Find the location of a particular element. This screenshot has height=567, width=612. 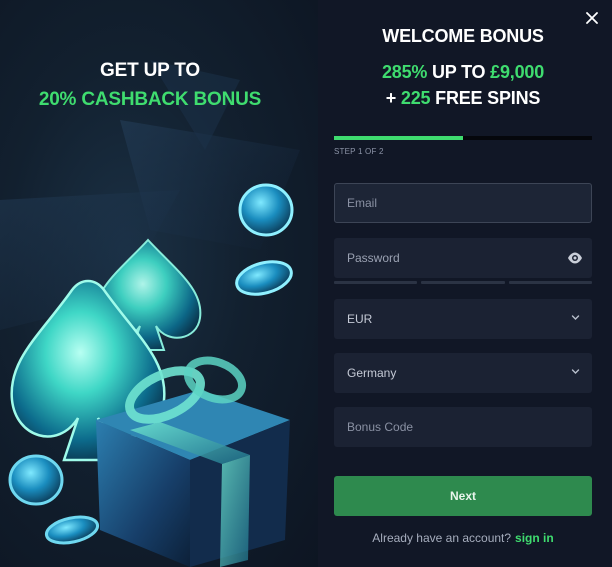

eye-icon is located at coordinates (575, 258).